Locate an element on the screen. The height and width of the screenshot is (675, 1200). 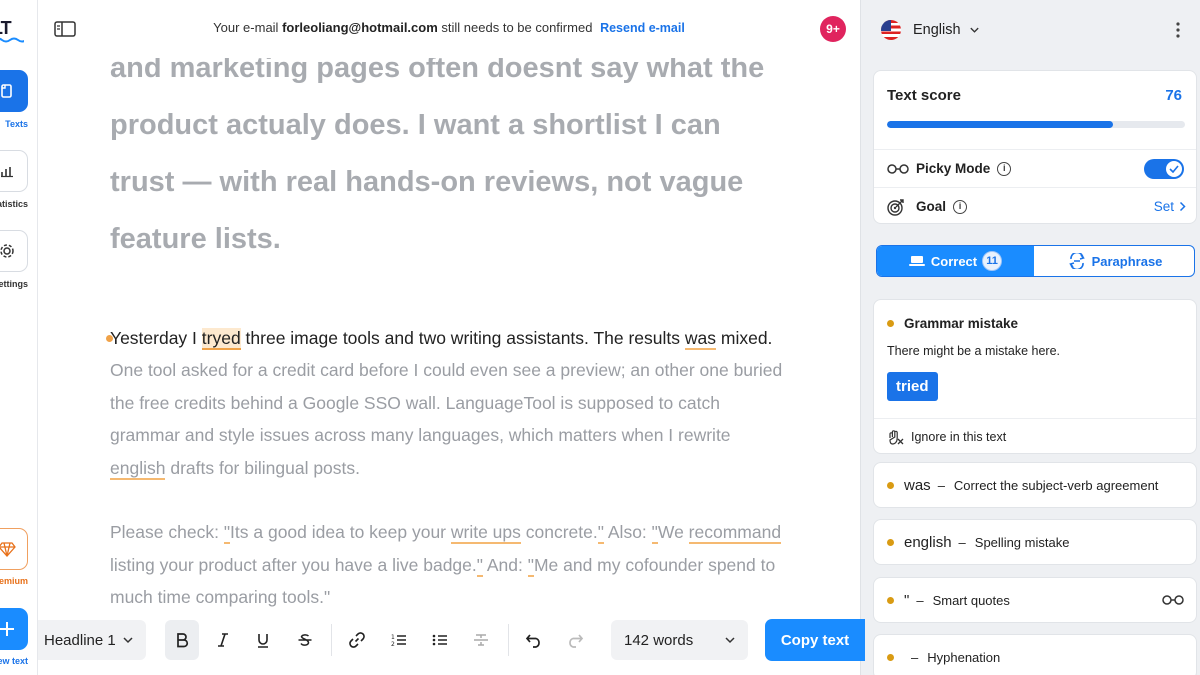
link-icon is located at coordinates (357, 640).